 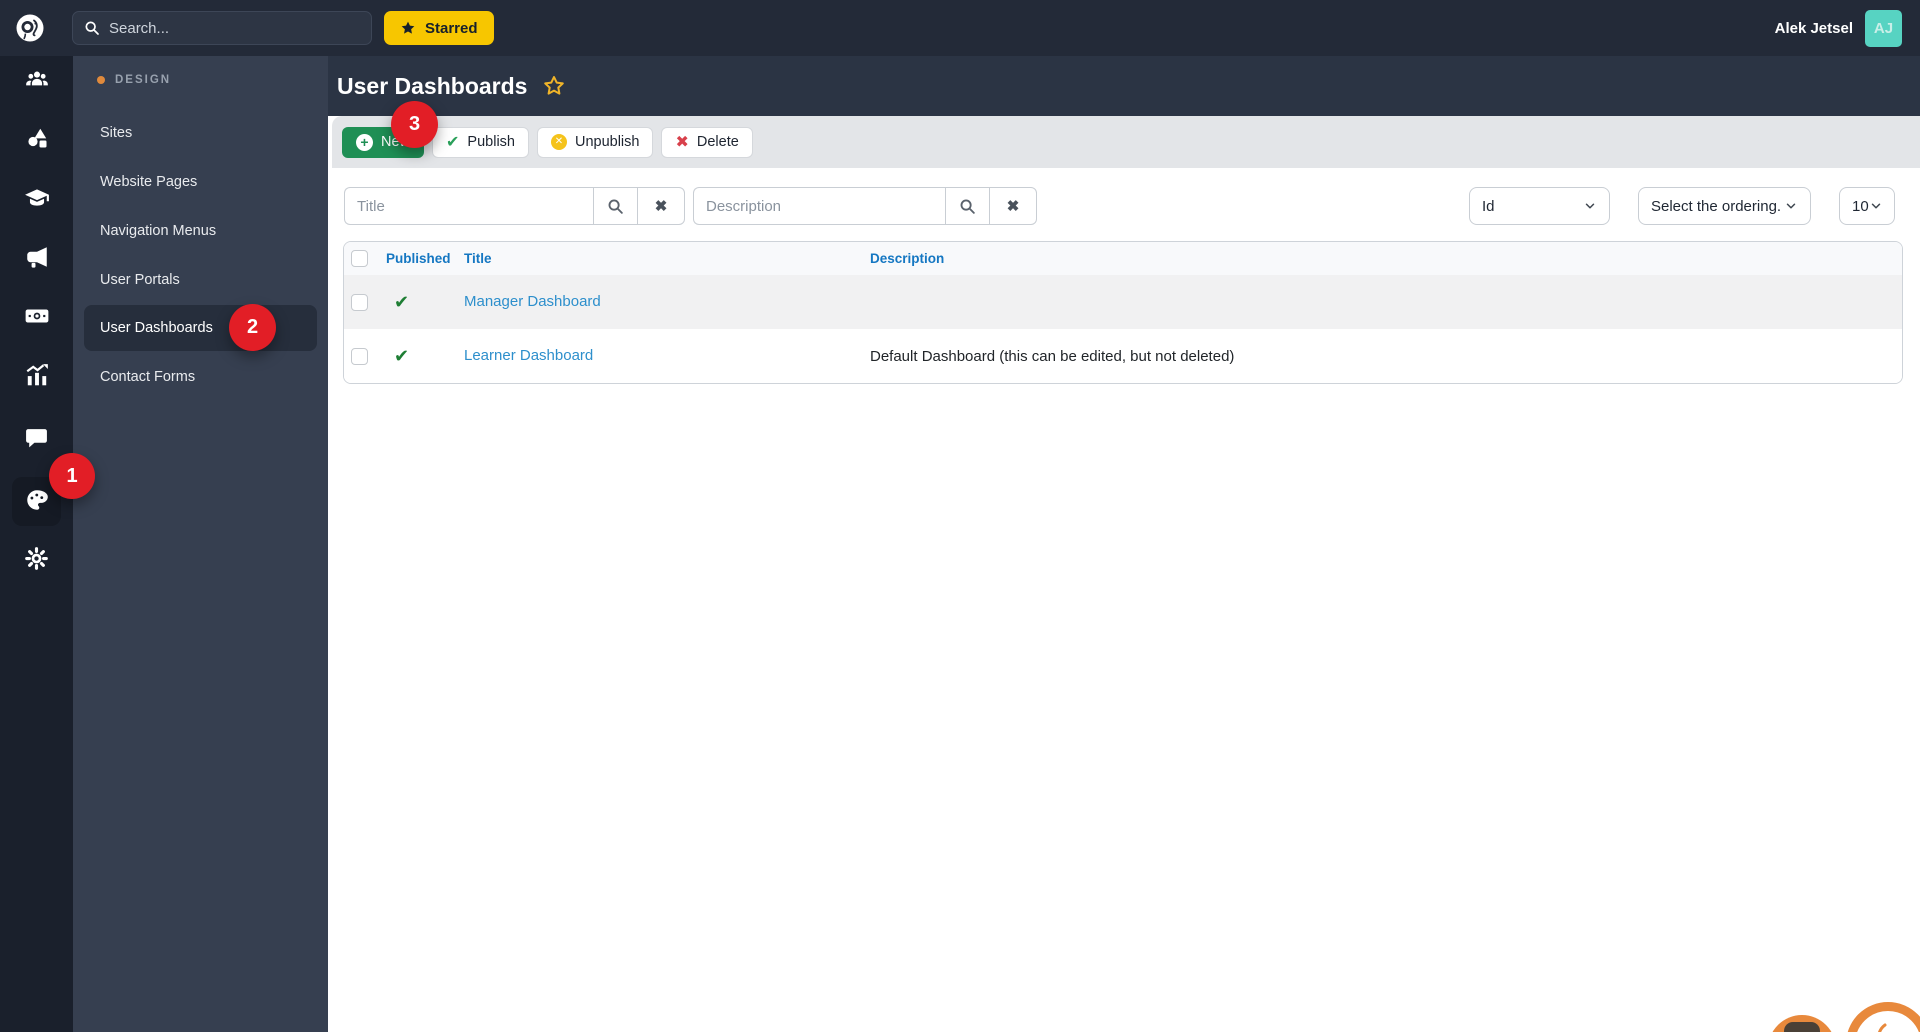 I want to click on title-clear-button: ✖, so click(x=661, y=206).